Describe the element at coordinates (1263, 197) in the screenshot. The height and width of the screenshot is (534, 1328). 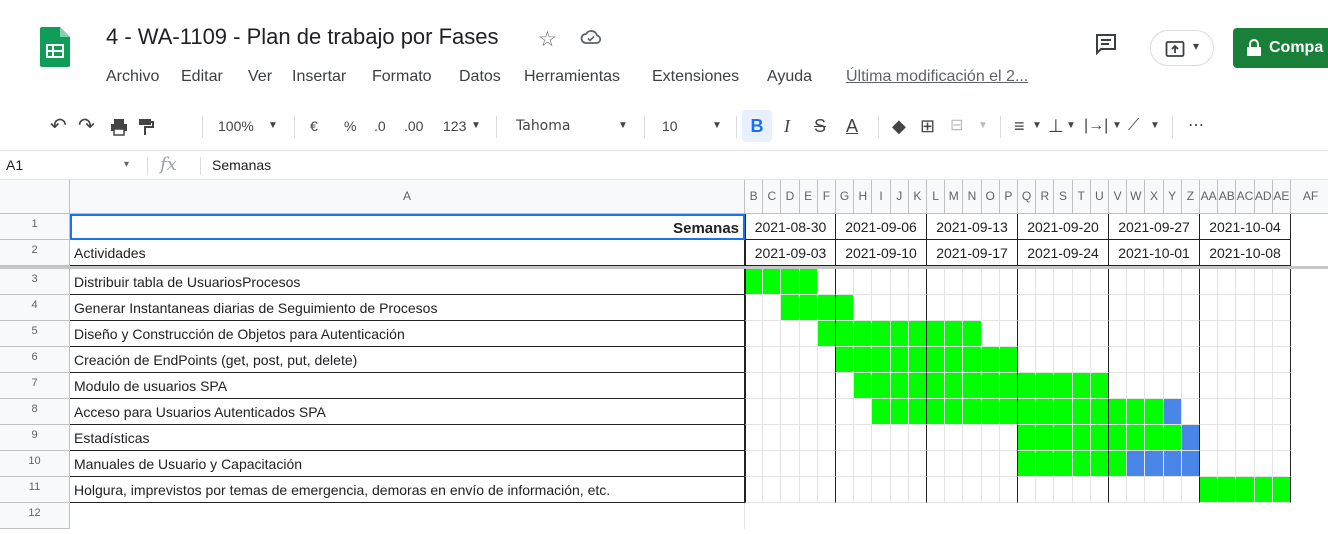
I see `column-header: AD` at that location.